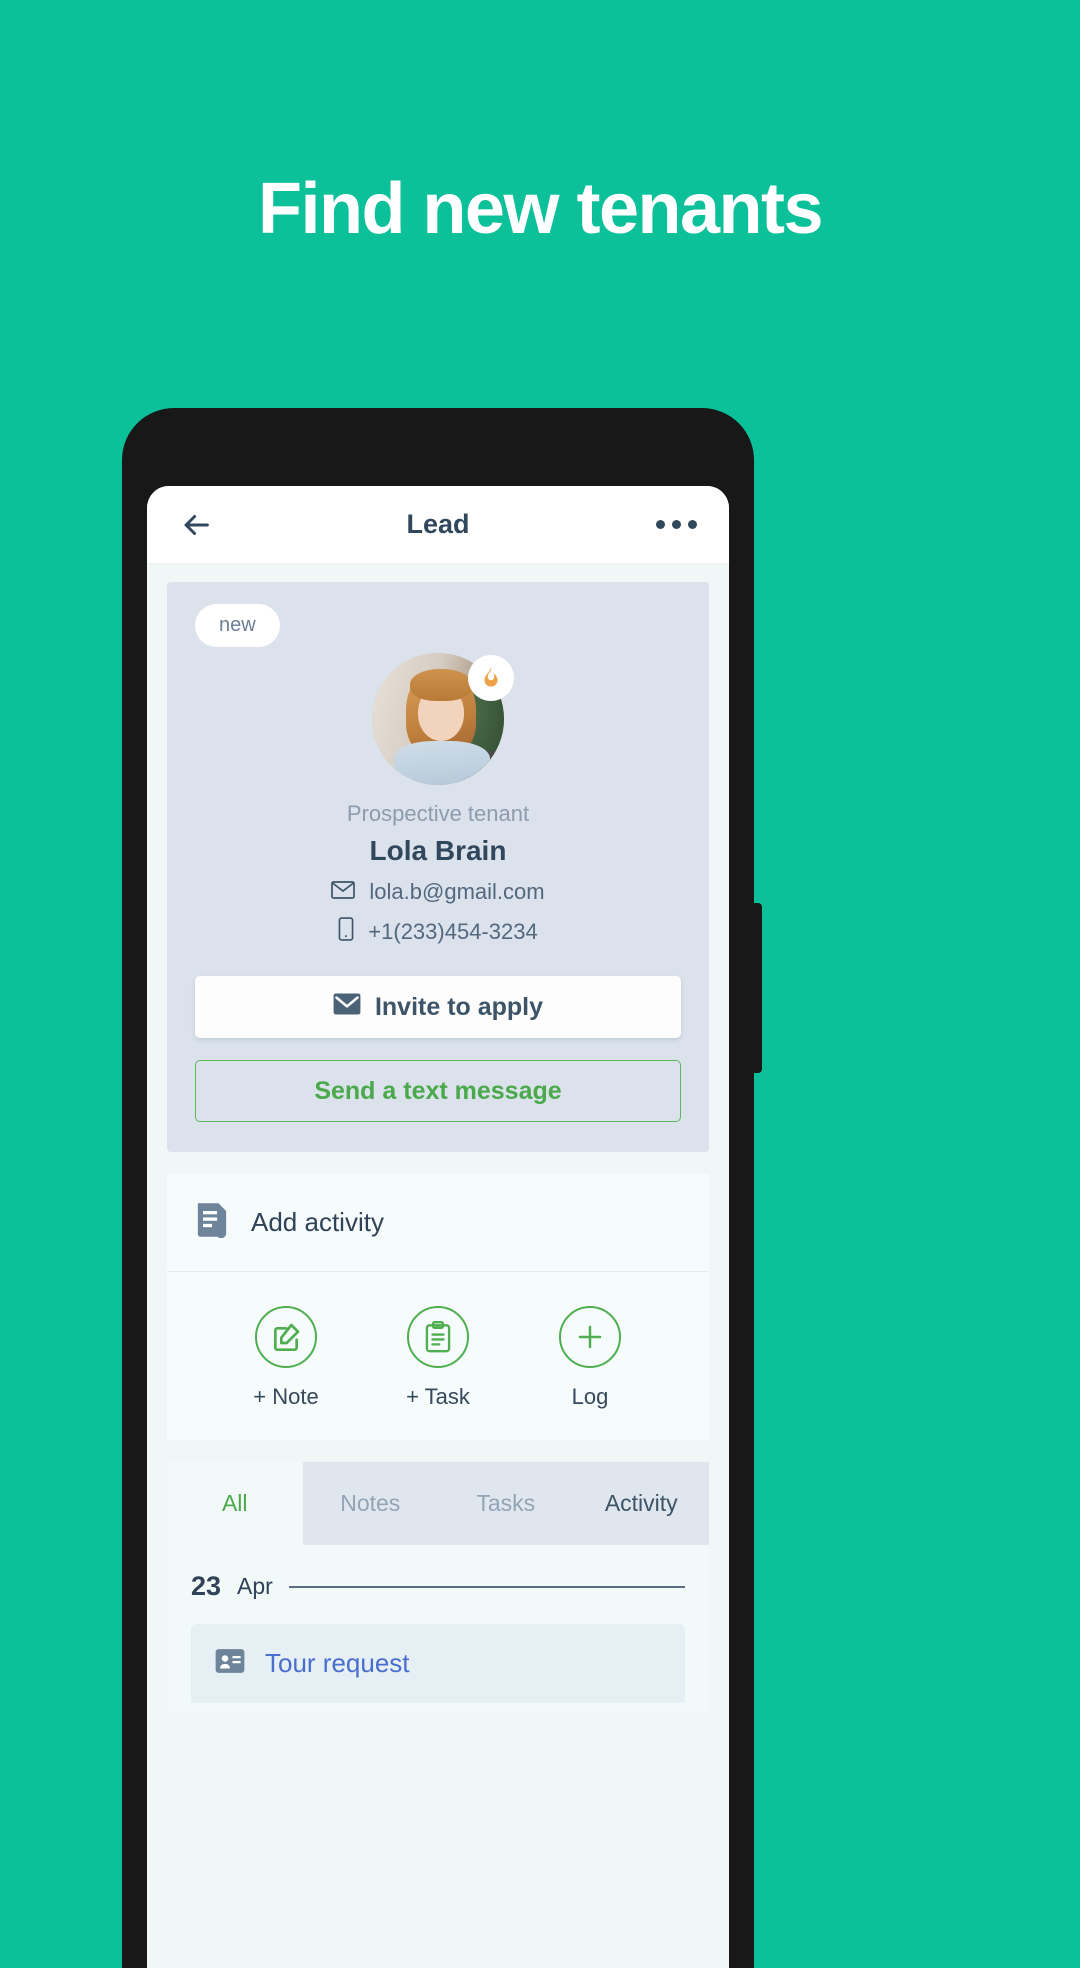 This screenshot has height=1968, width=1080. What do you see at coordinates (196, 525) in the screenshot?
I see `arrow-left-icon` at bounding box center [196, 525].